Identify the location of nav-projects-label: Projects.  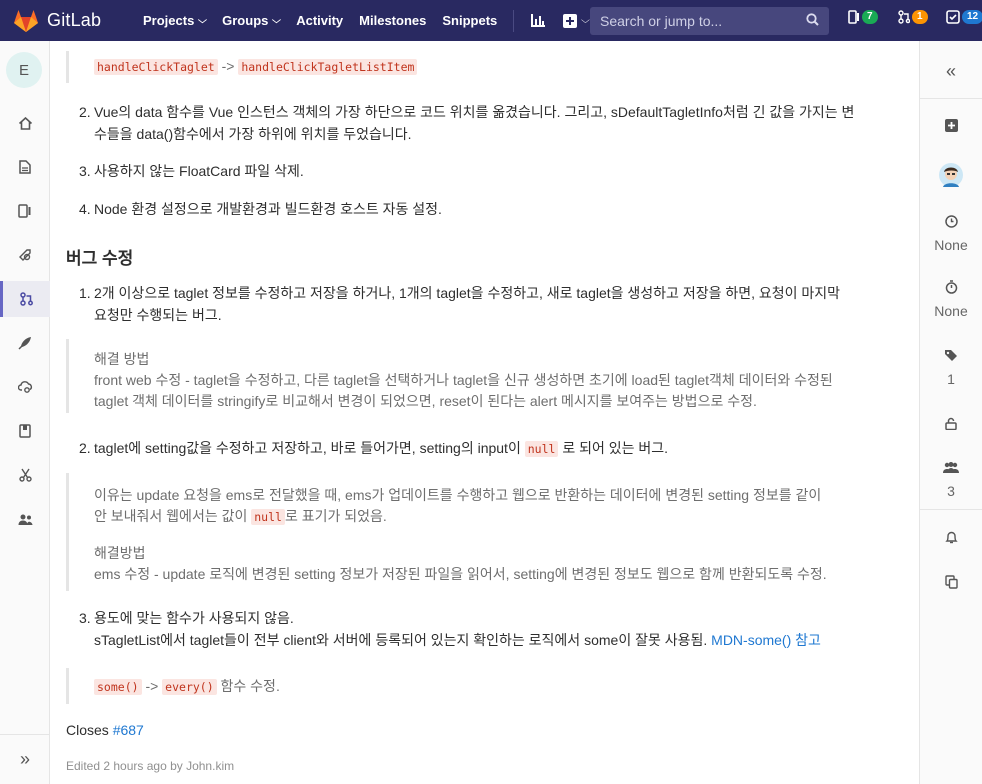
(169, 20).